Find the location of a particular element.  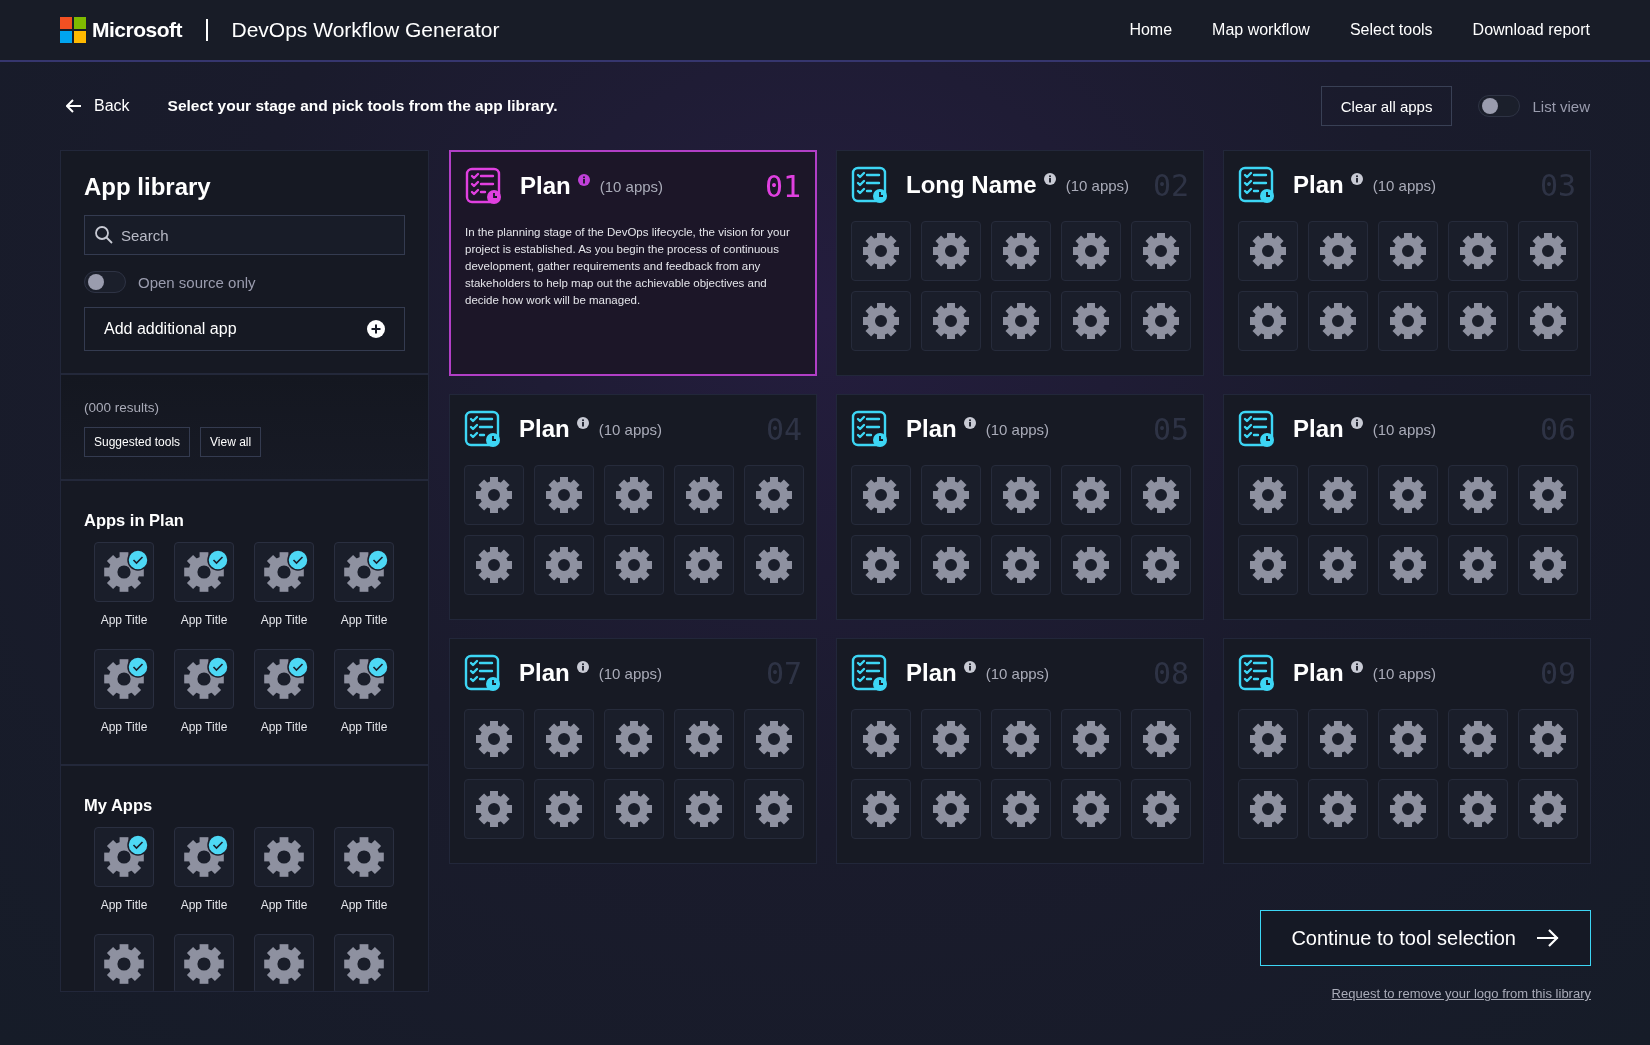

back-link: Back is located at coordinates (98, 106).